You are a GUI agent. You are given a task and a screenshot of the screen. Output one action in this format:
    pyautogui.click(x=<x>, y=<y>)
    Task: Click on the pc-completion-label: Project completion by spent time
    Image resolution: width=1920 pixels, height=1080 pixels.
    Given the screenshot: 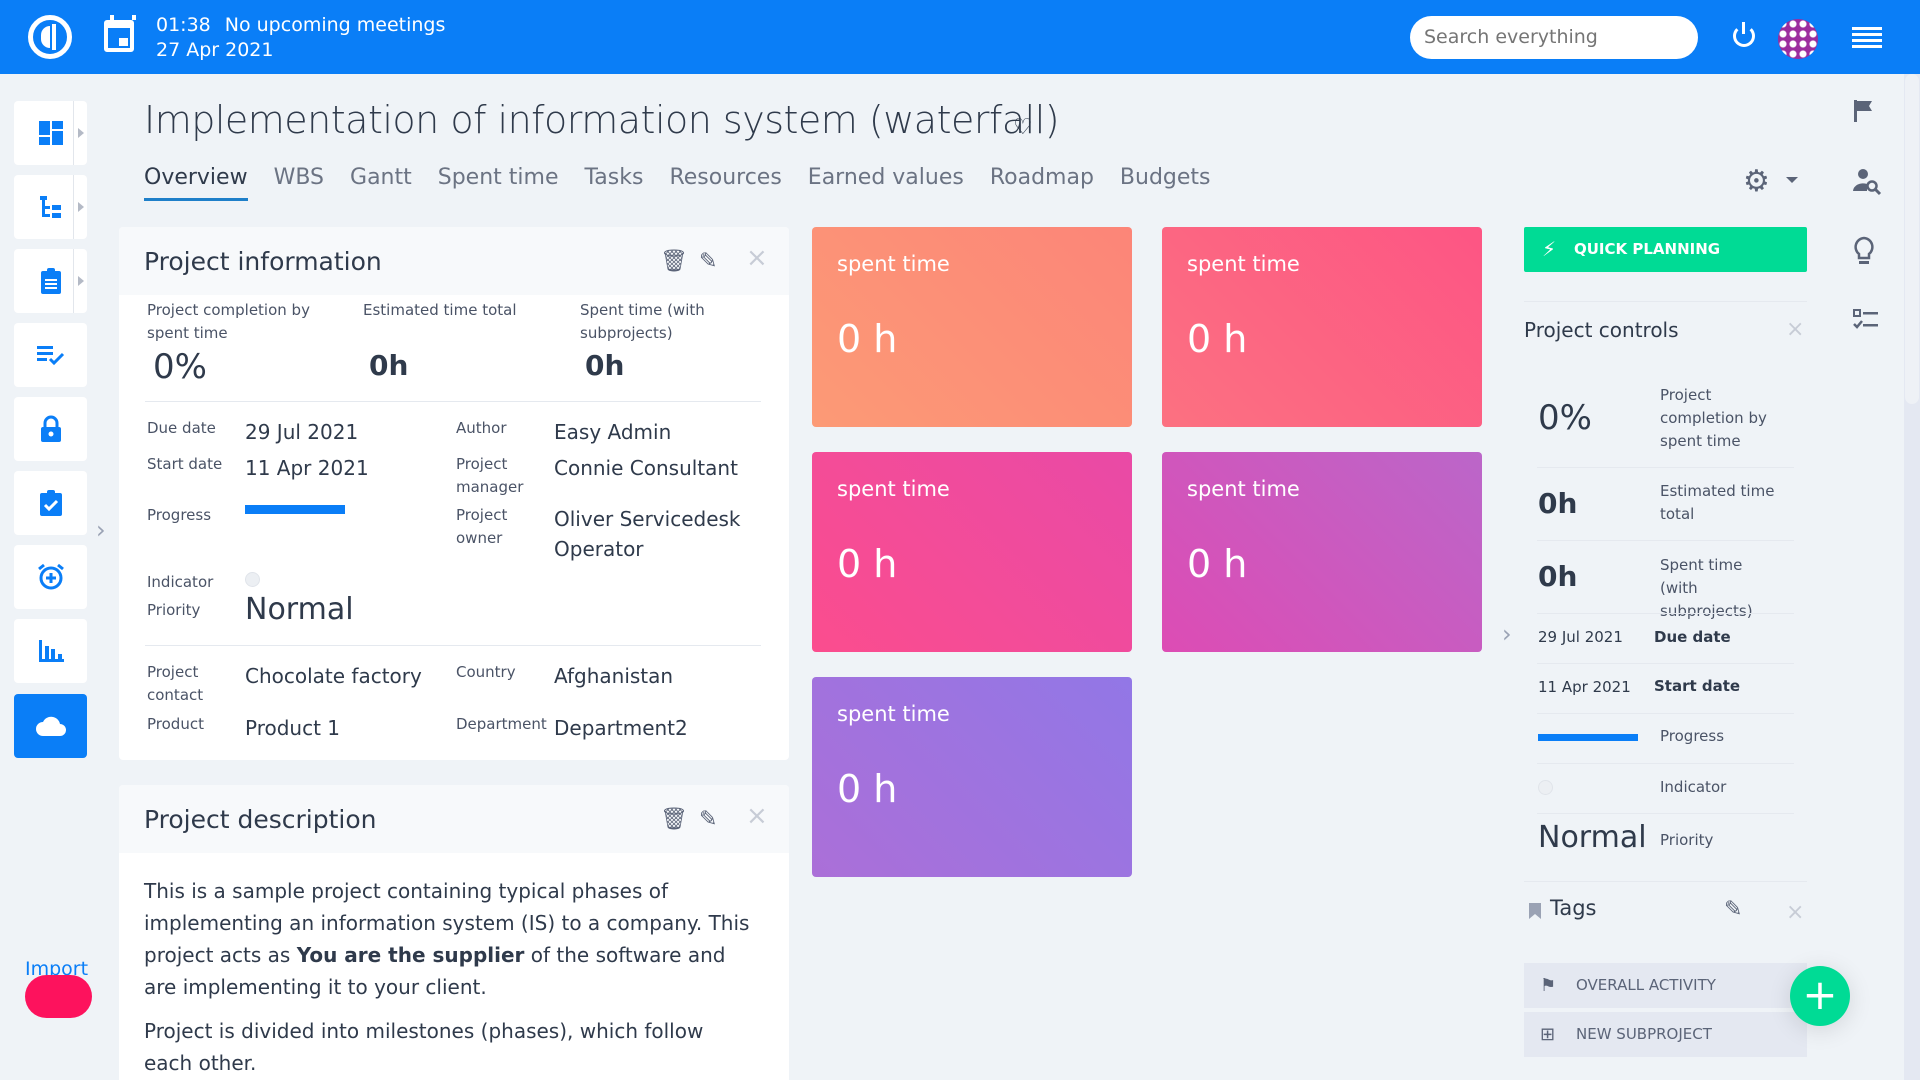 What is the action you would take?
    pyautogui.click(x=1713, y=418)
    